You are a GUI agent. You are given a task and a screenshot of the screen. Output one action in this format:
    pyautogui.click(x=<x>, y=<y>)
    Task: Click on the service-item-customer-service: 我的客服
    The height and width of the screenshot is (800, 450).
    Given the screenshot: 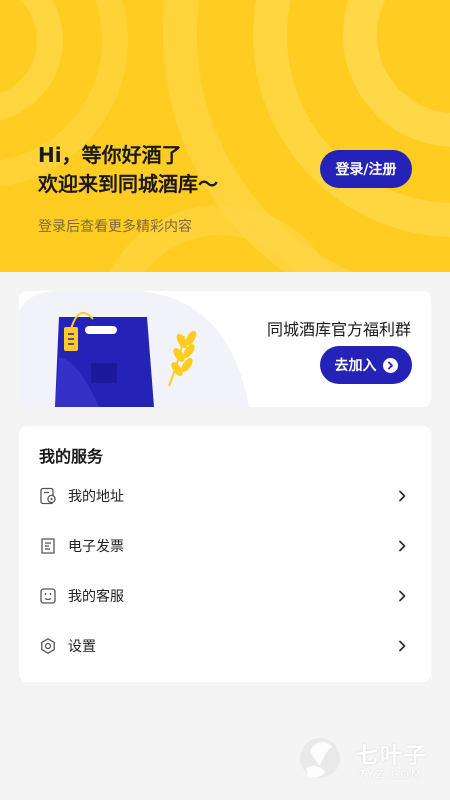 What is the action you would take?
    pyautogui.click(x=225, y=596)
    